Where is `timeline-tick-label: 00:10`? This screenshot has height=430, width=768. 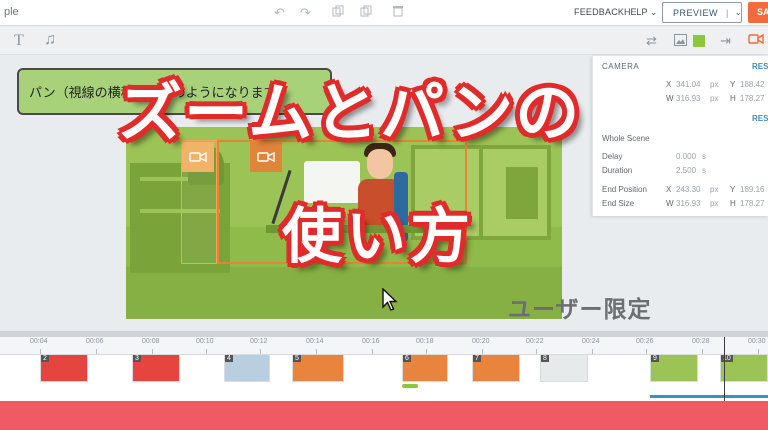
timeline-tick-label: 00:10 is located at coordinates (205, 341).